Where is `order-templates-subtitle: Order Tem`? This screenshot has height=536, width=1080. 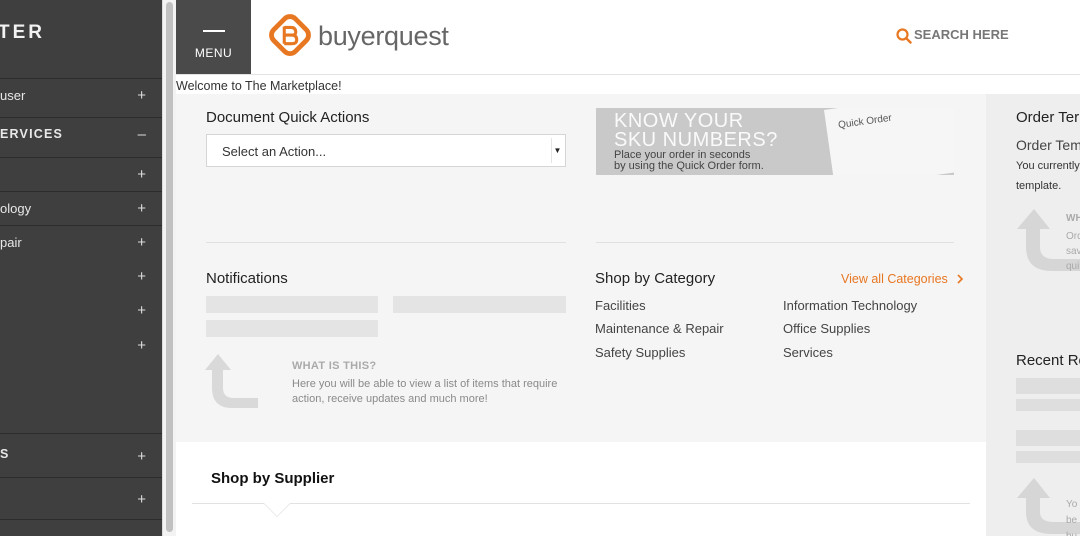 order-templates-subtitle: Order Tem is located at coordinates (1048, 145).